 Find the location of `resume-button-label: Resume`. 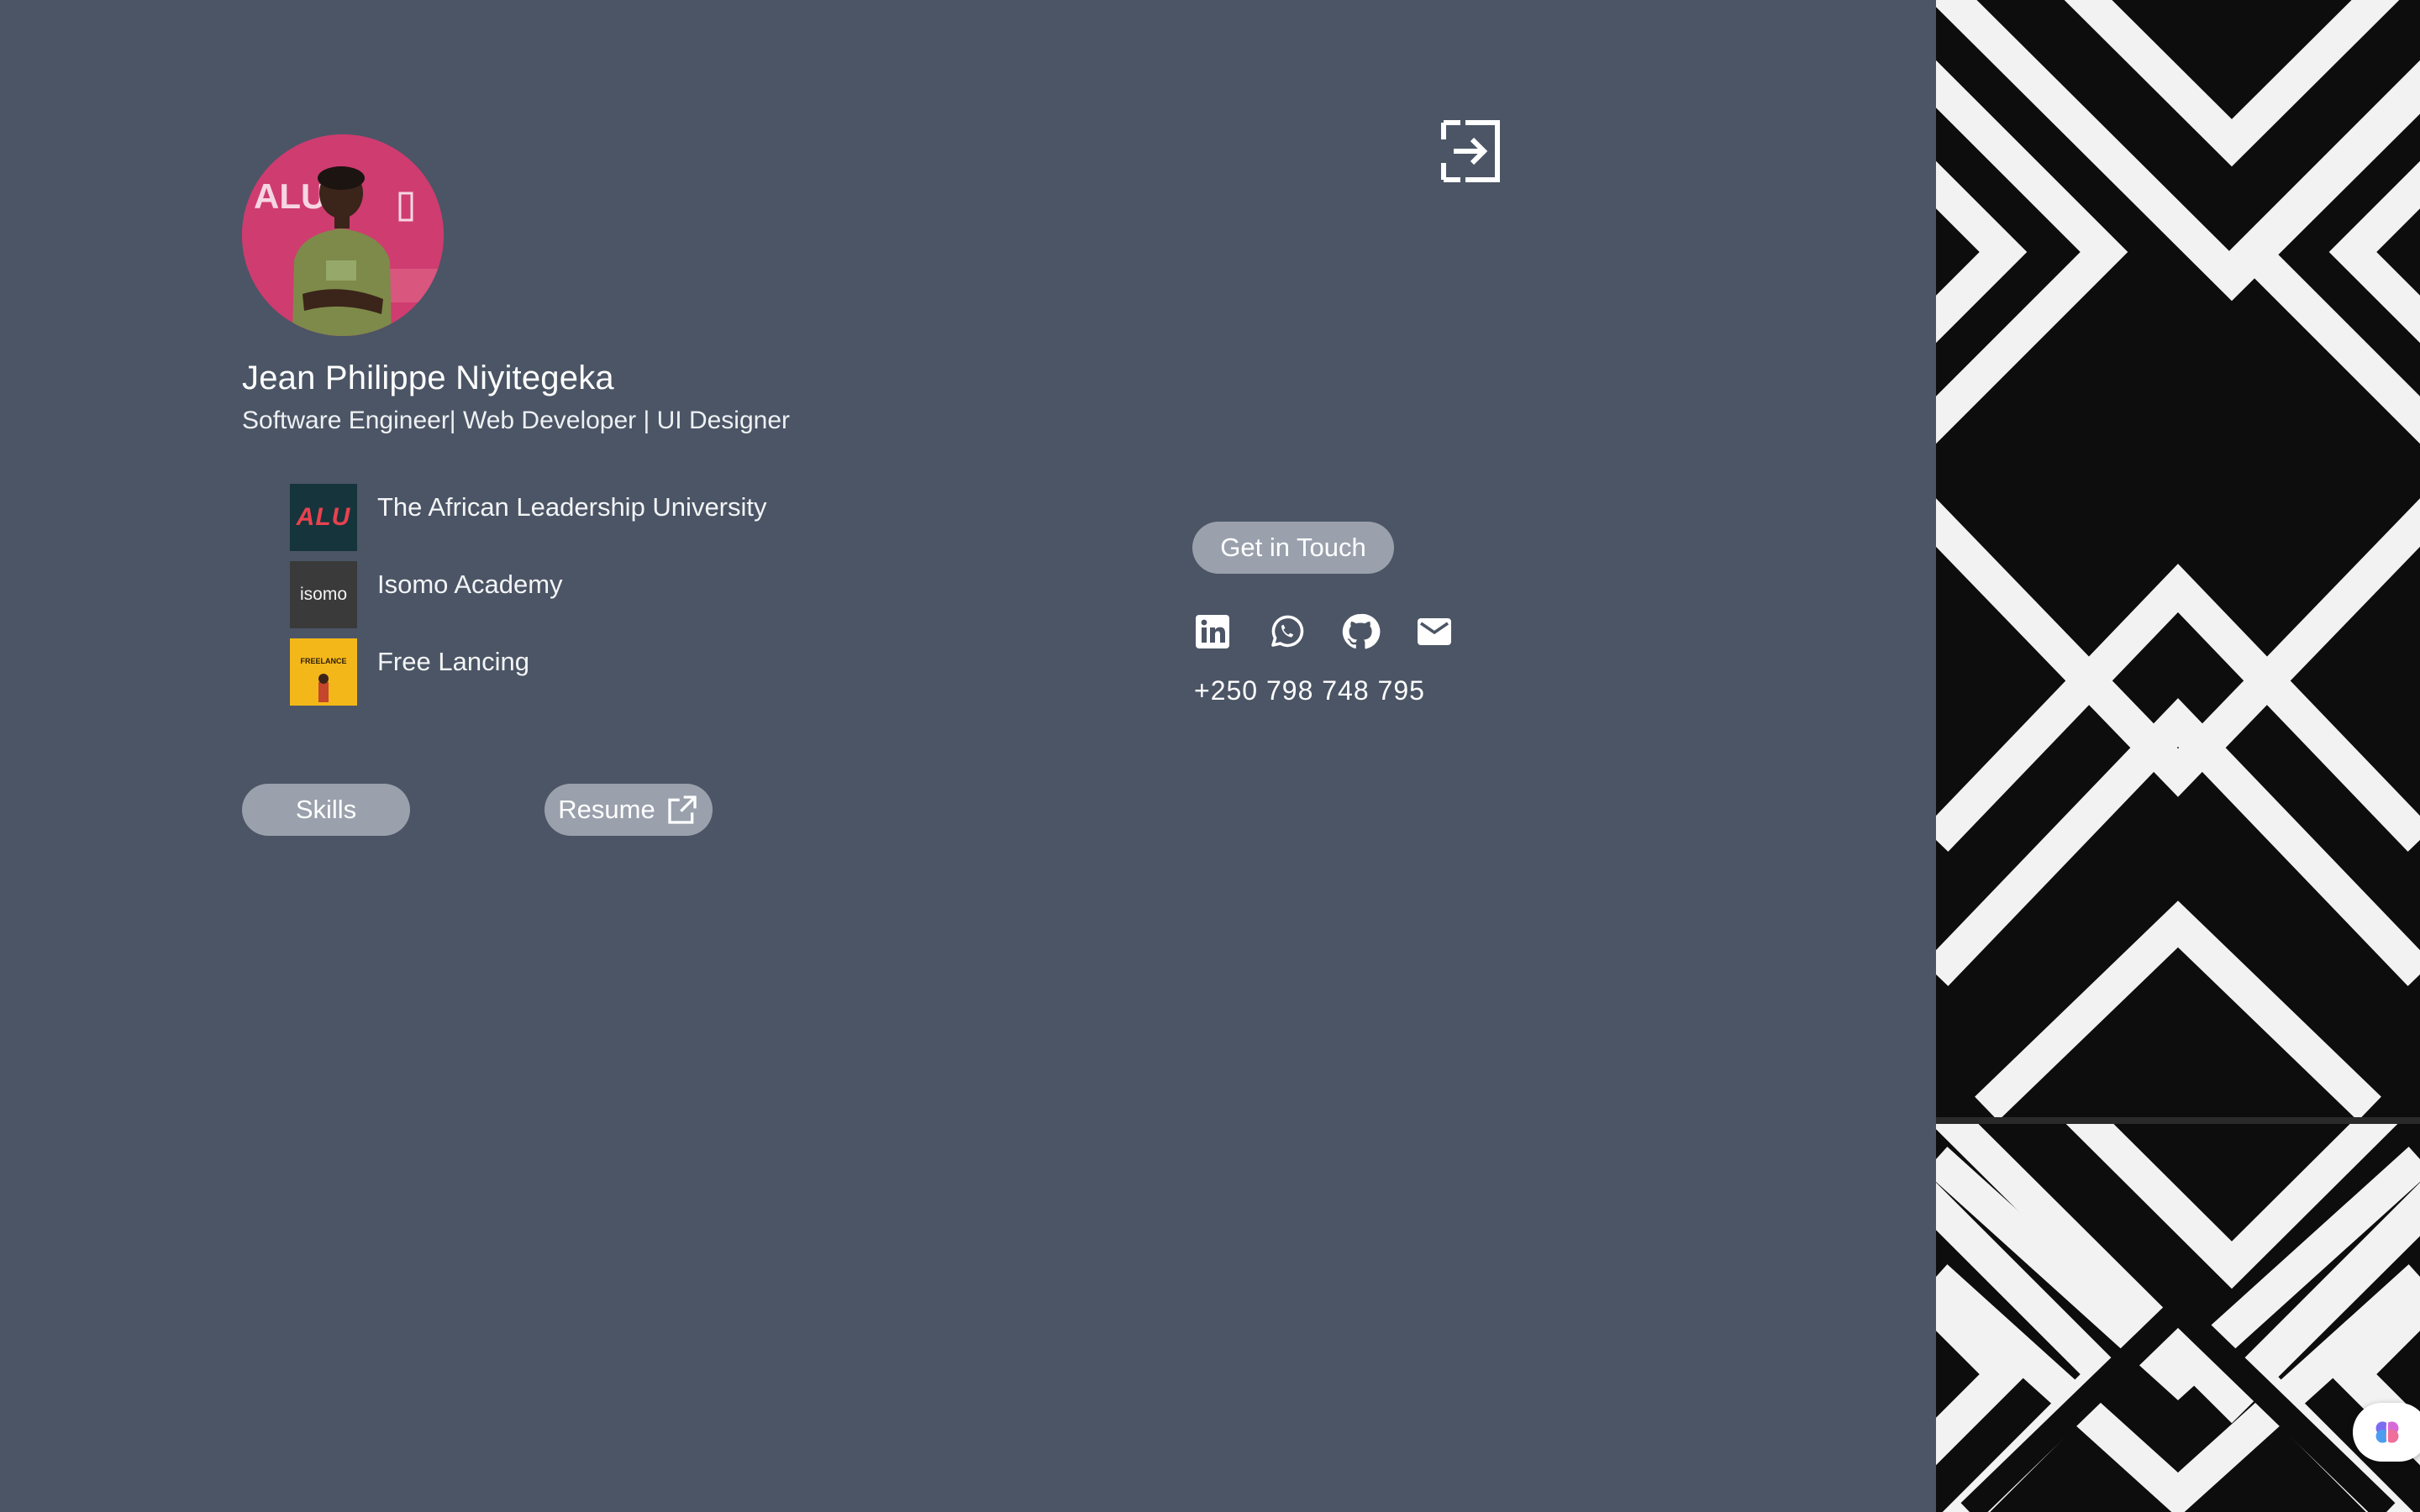

resume-button-label: Resume is located at coordinates (606, 809).